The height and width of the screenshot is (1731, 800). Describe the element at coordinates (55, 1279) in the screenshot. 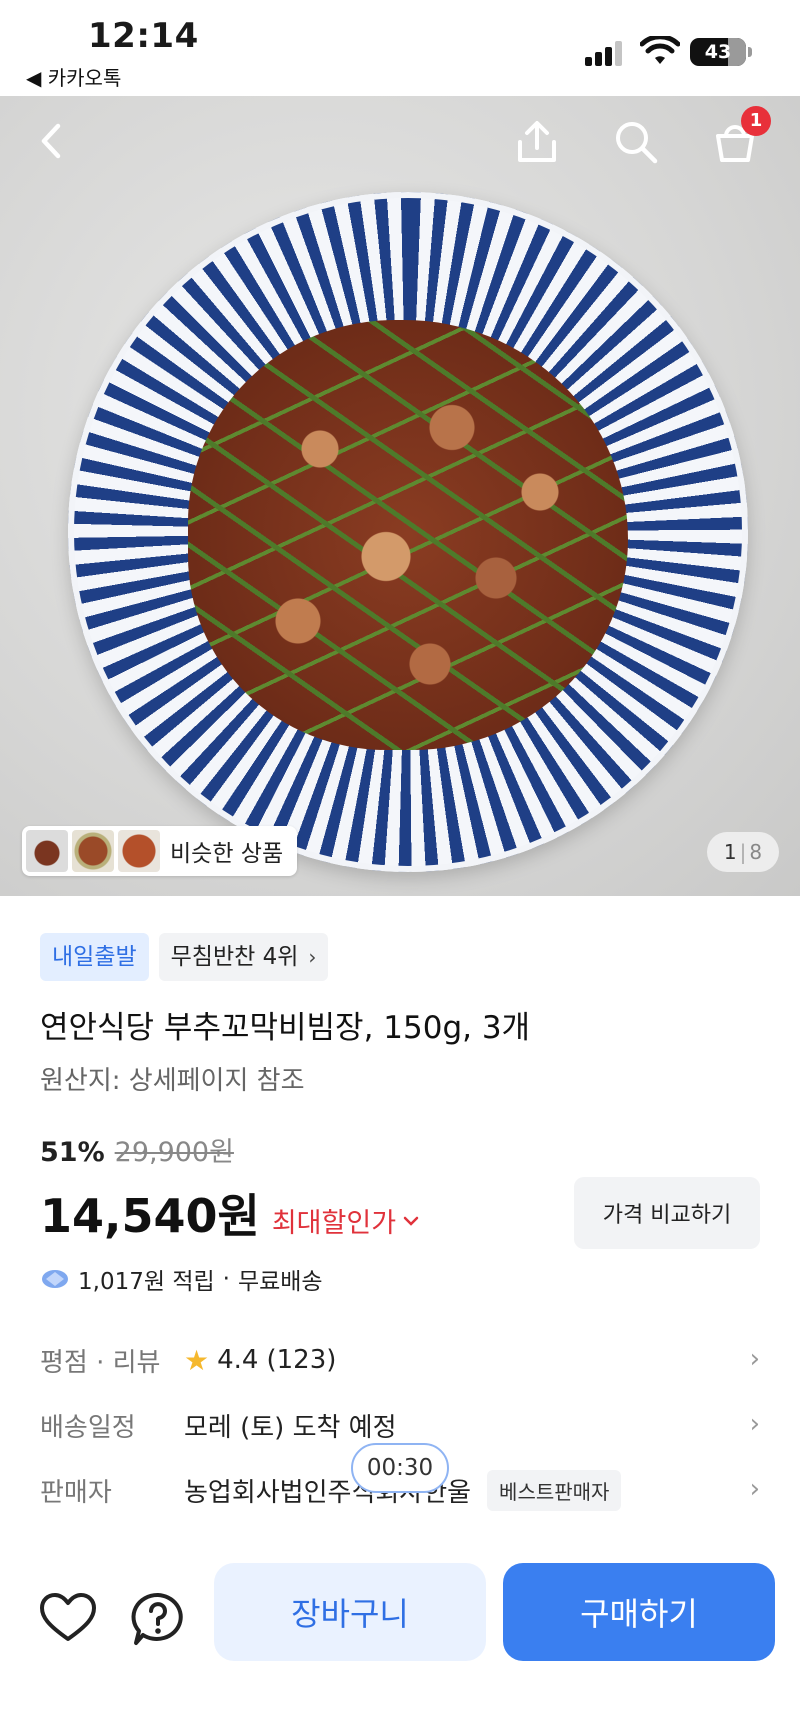

I see `points-coin-icon` at that location.